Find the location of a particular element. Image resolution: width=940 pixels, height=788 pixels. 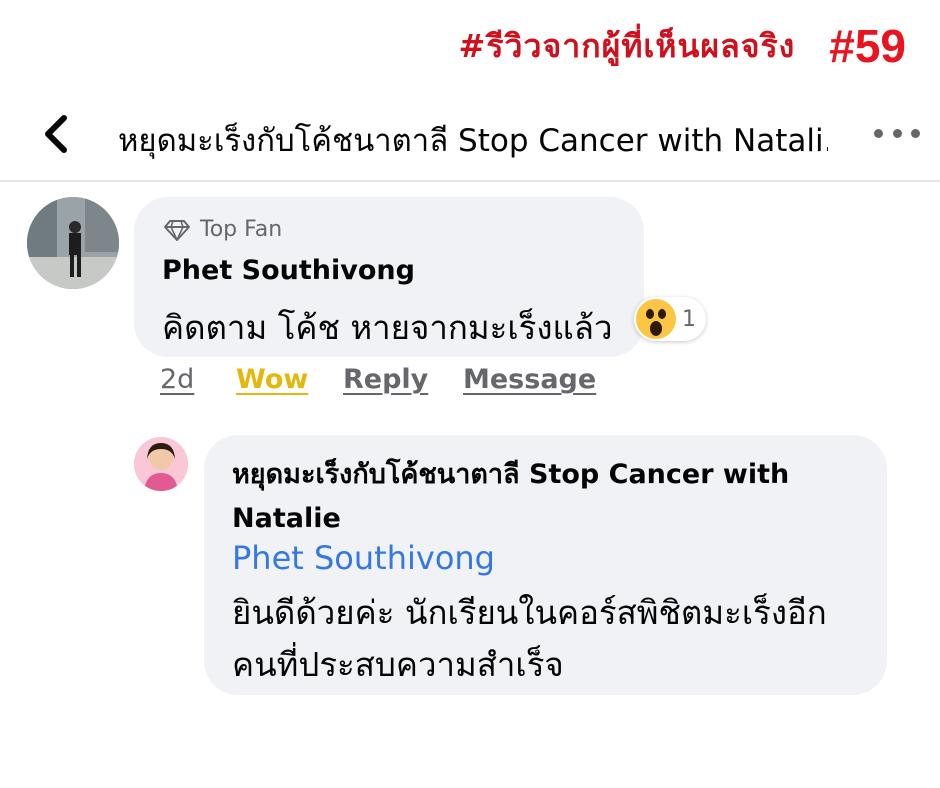

review-banner: #รีวิวจากผู้ที่เห็นผลจริง #59 is located at coordinates (682, 46).